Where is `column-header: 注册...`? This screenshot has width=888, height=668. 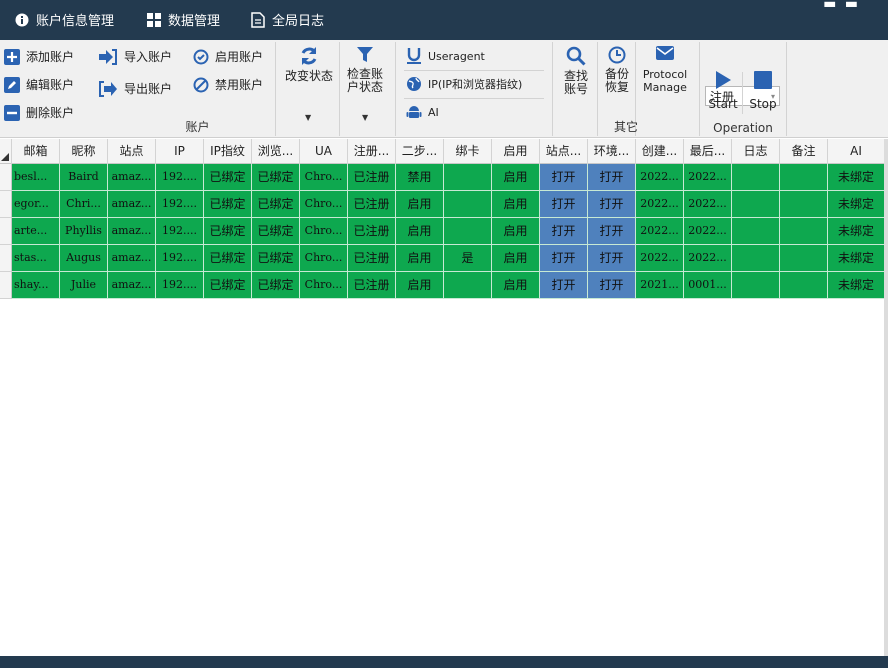 column-header: 注册... is located at coordinates (372, 151).